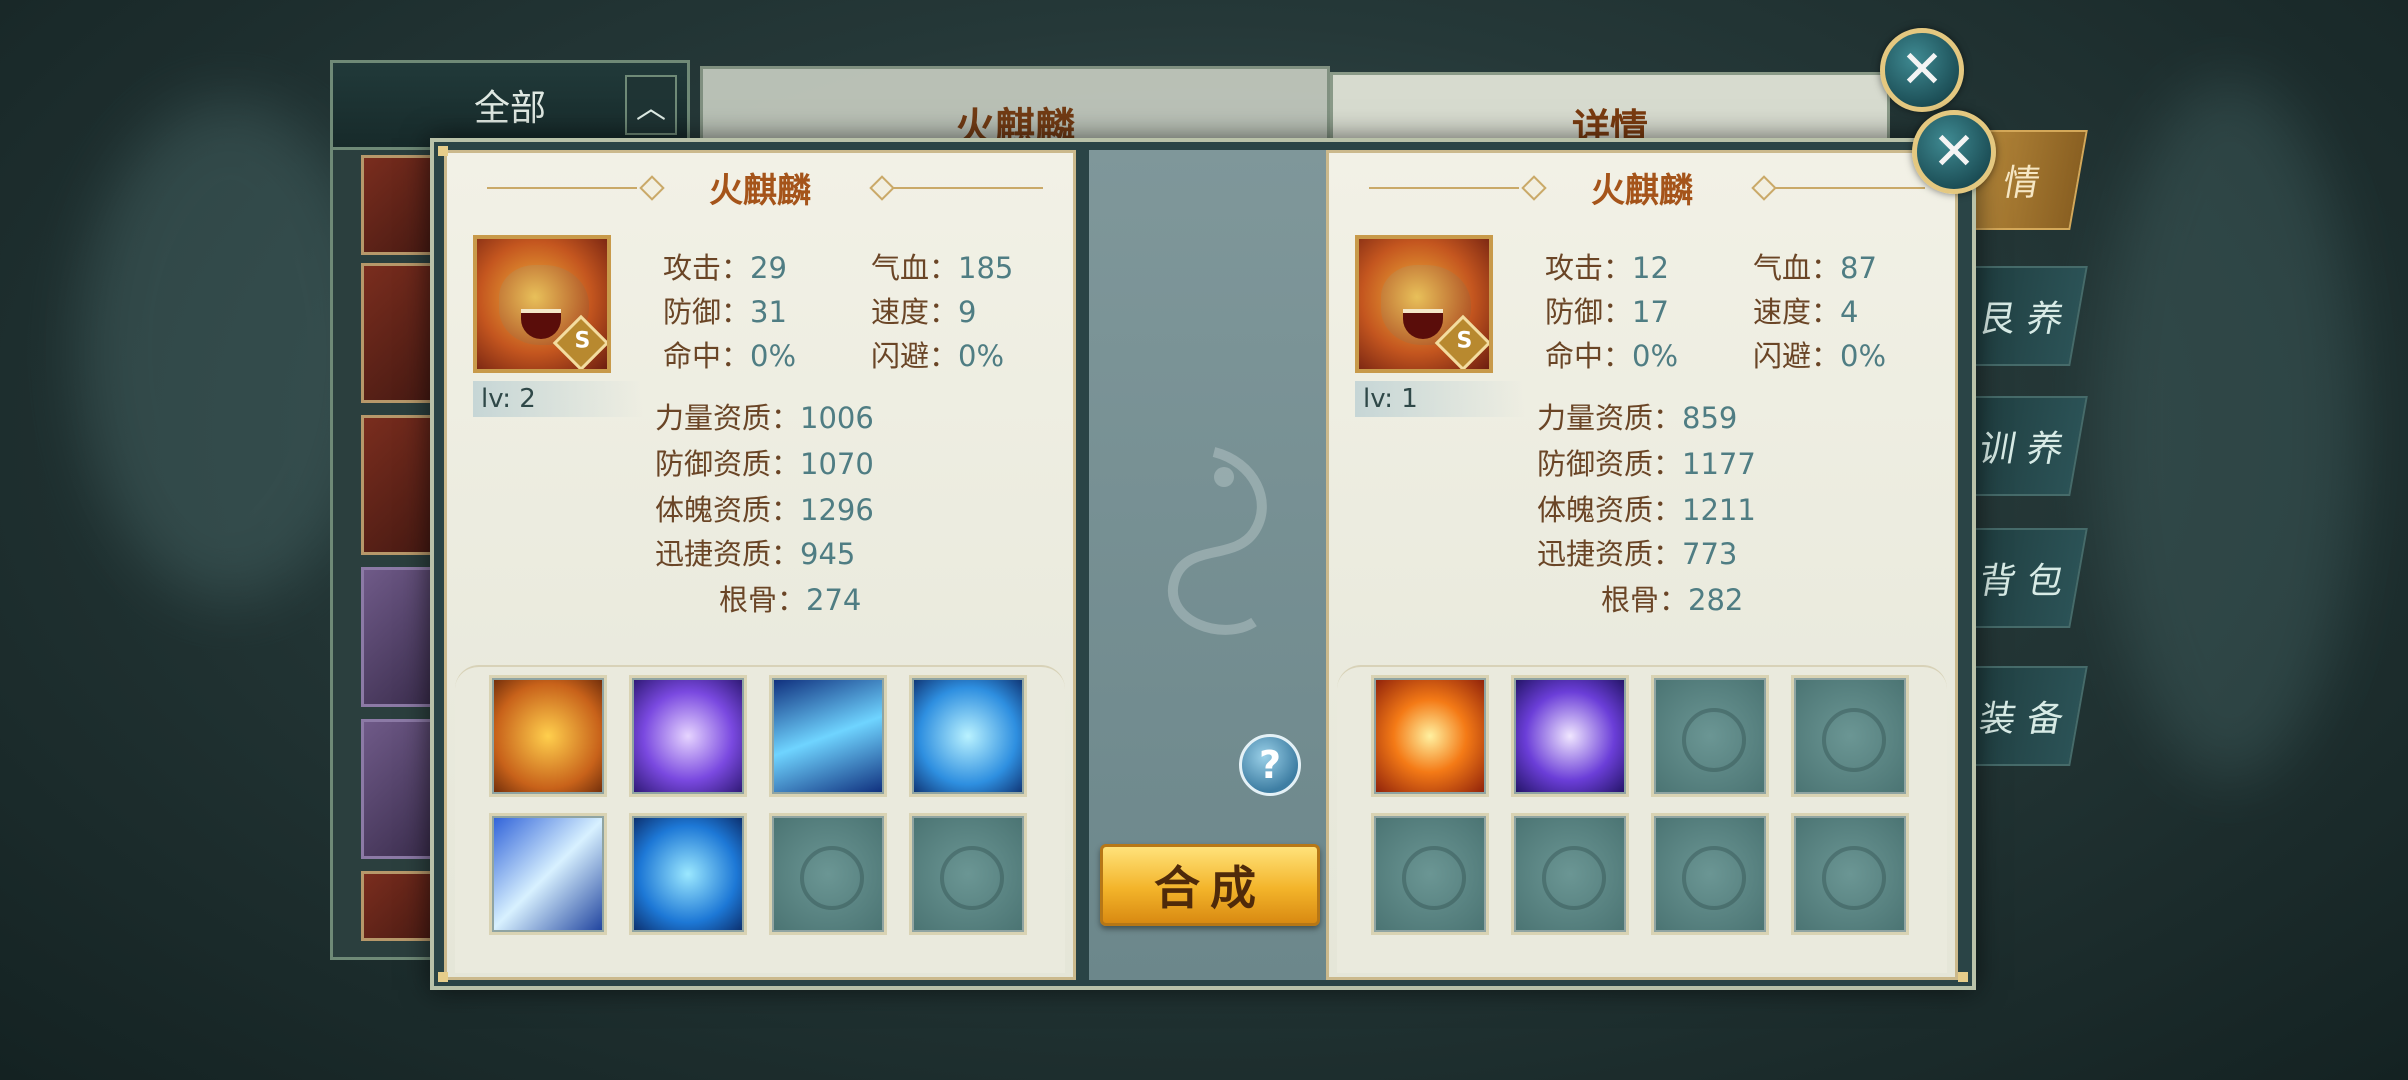 Image resolution: width=2408 pixels, height=1080 pixels. I want to click on aptitude-strength: 力量资质：1006, so click(764, 418).